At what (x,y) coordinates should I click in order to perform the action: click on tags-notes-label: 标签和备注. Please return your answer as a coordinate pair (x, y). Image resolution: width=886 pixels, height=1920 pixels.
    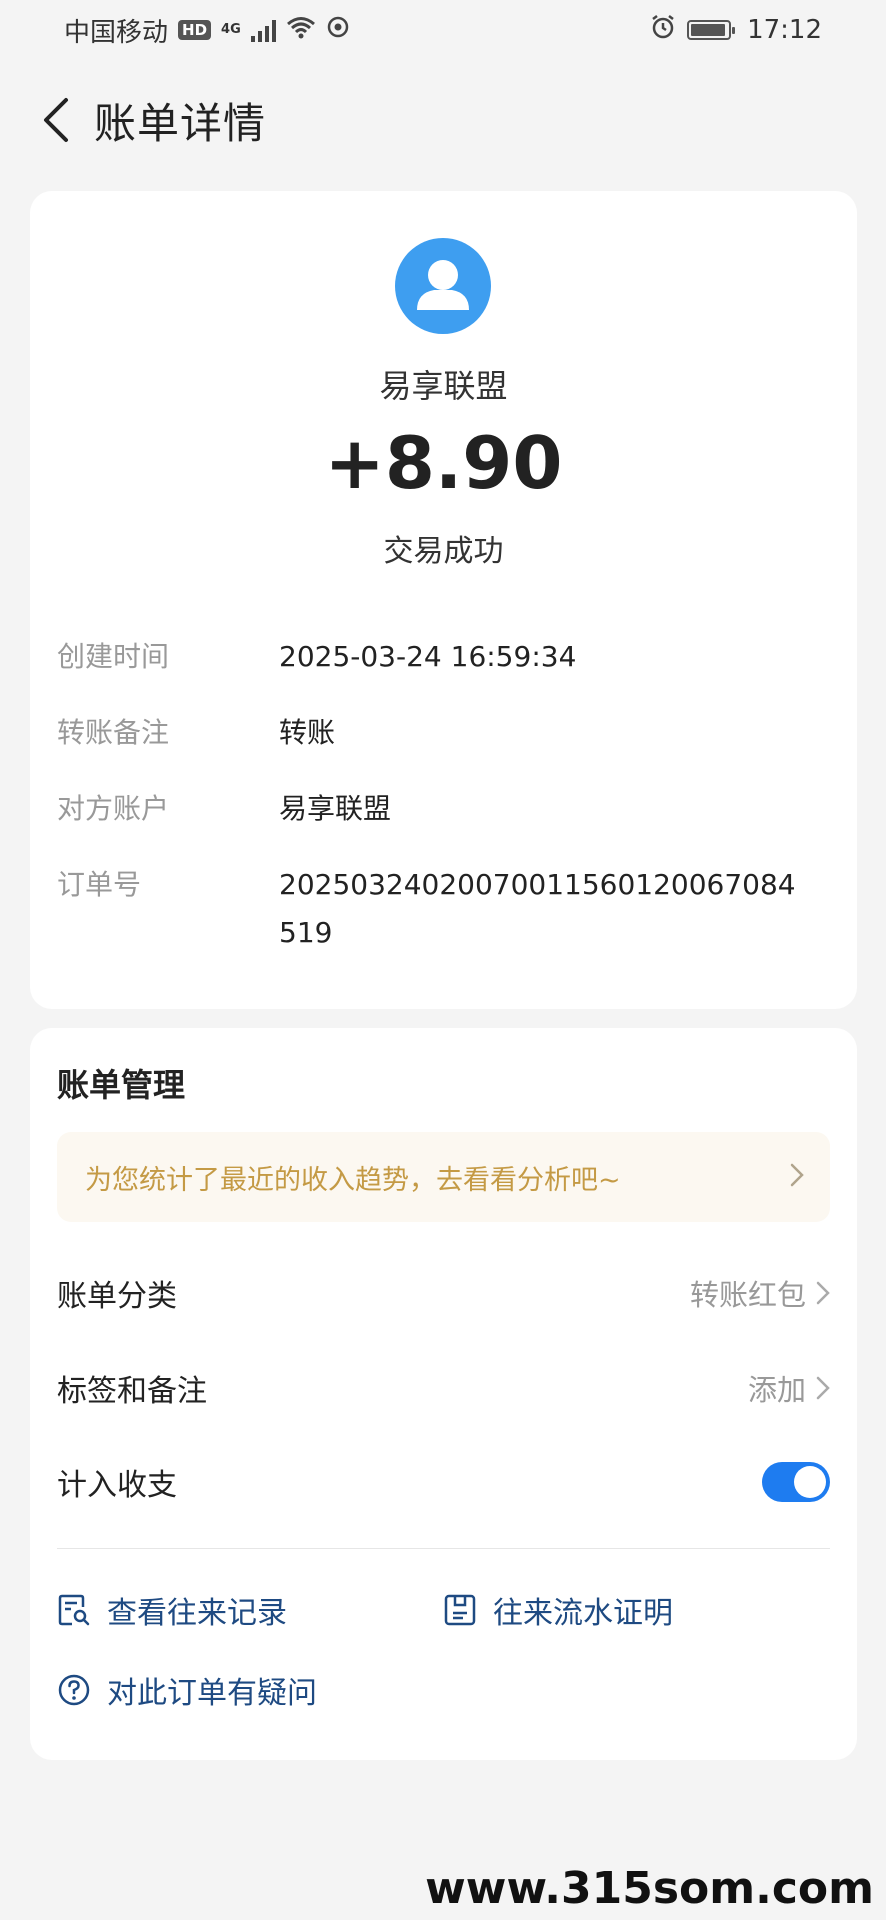
    Looking at the image, I should click on (132, 1391).